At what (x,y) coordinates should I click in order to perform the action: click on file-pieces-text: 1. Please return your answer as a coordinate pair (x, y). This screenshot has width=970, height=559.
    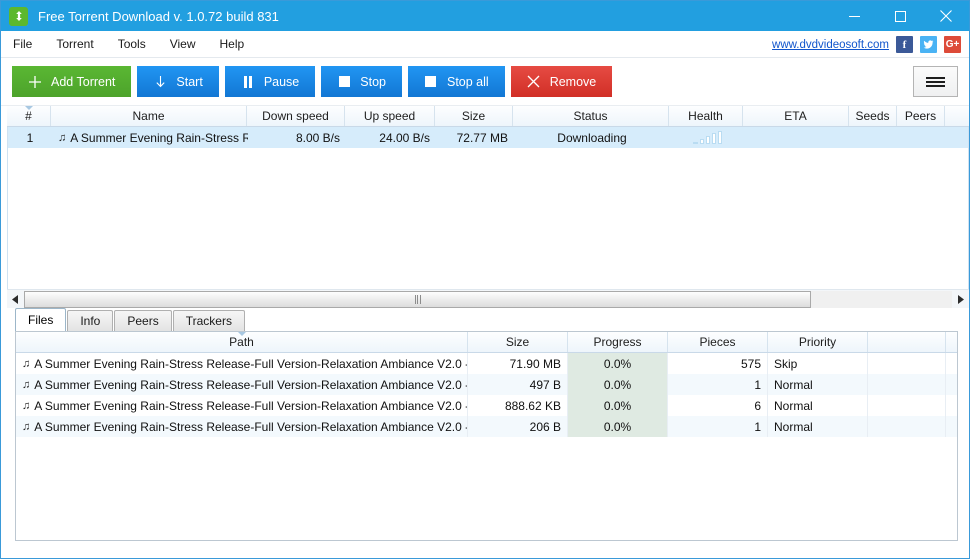
    Looking at the image, I should click on (757, 426).